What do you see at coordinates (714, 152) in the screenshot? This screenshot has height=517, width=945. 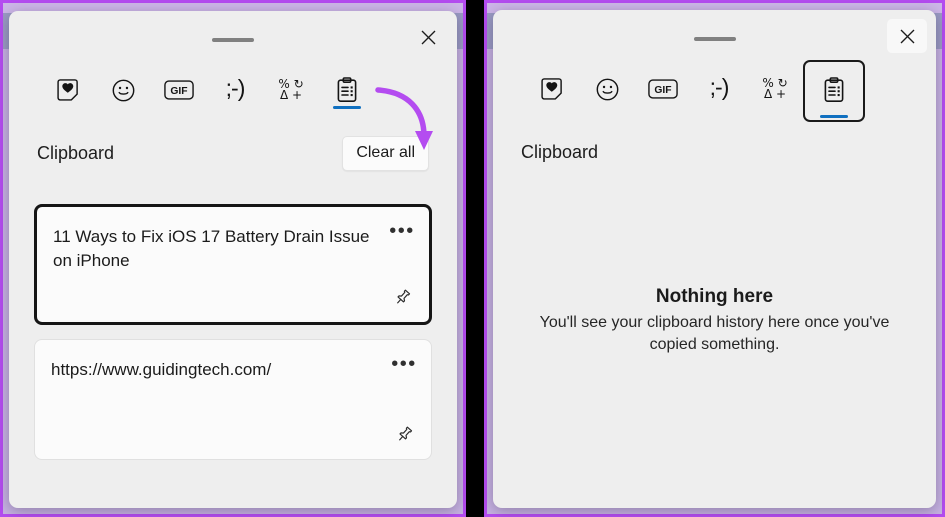 I see `section-header: Clipboard` at bounding box center [714, 152].